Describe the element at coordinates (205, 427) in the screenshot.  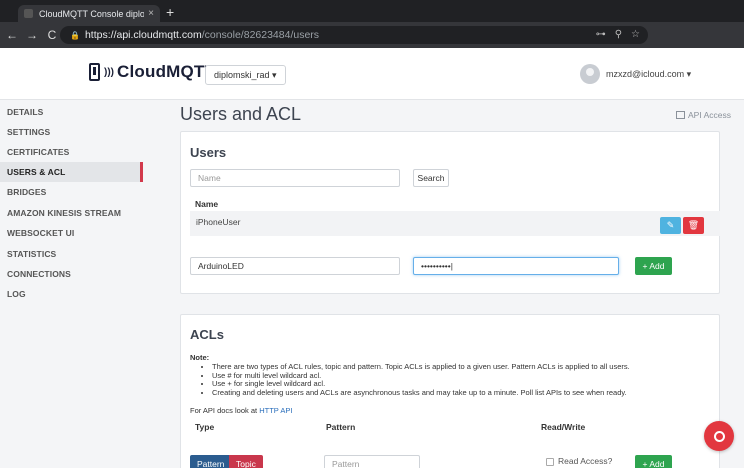
I see `column-type: Type` at that location.